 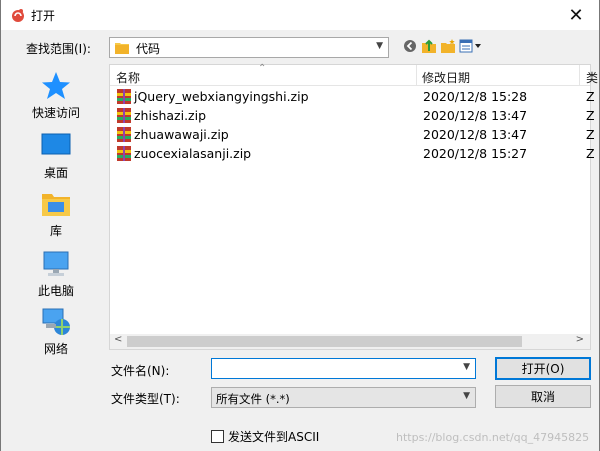 I want to click on place-label: 此电脑, so click(x=55, y=291).